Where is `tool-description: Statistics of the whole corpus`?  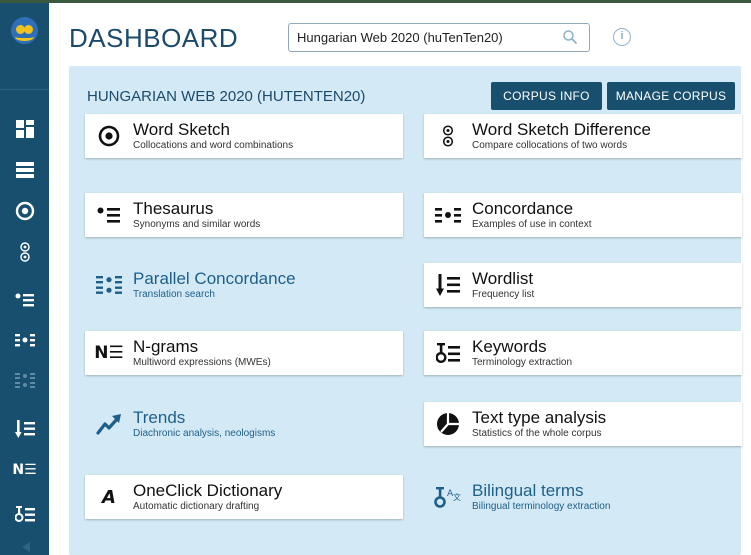
tool-description: Statistics of the whole corpus is located at coordinates (537, 433).